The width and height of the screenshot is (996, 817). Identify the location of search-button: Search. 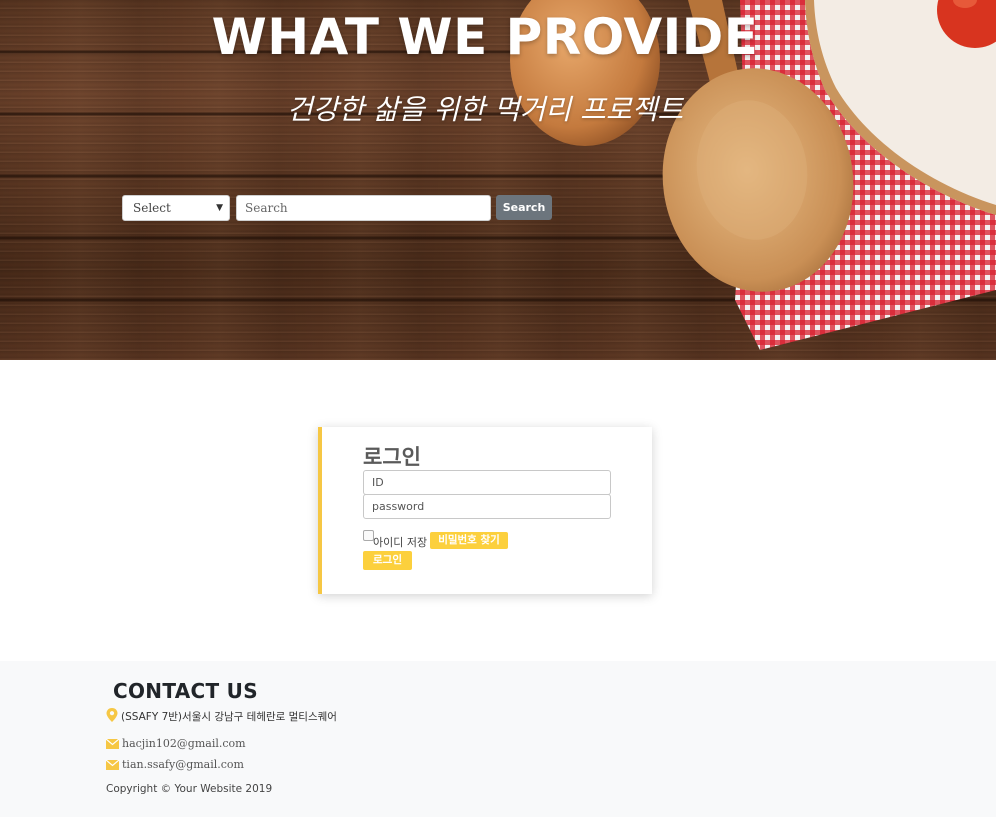
(524, 207).